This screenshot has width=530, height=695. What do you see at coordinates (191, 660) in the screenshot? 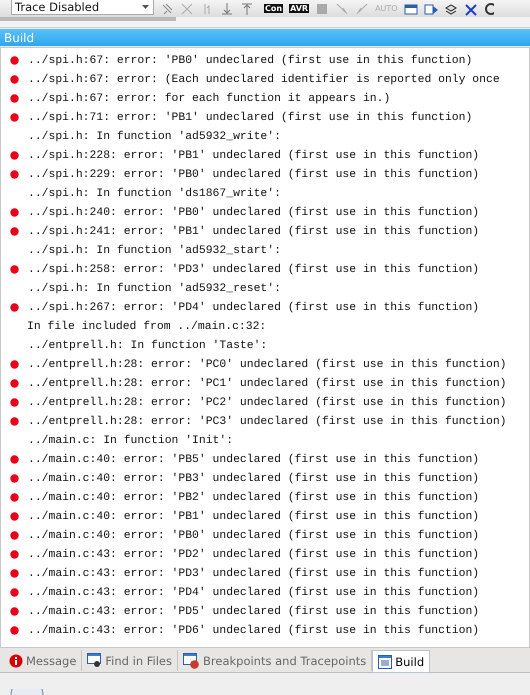
I see `breakpoint-window-icon` at bounding box center [191, 660].